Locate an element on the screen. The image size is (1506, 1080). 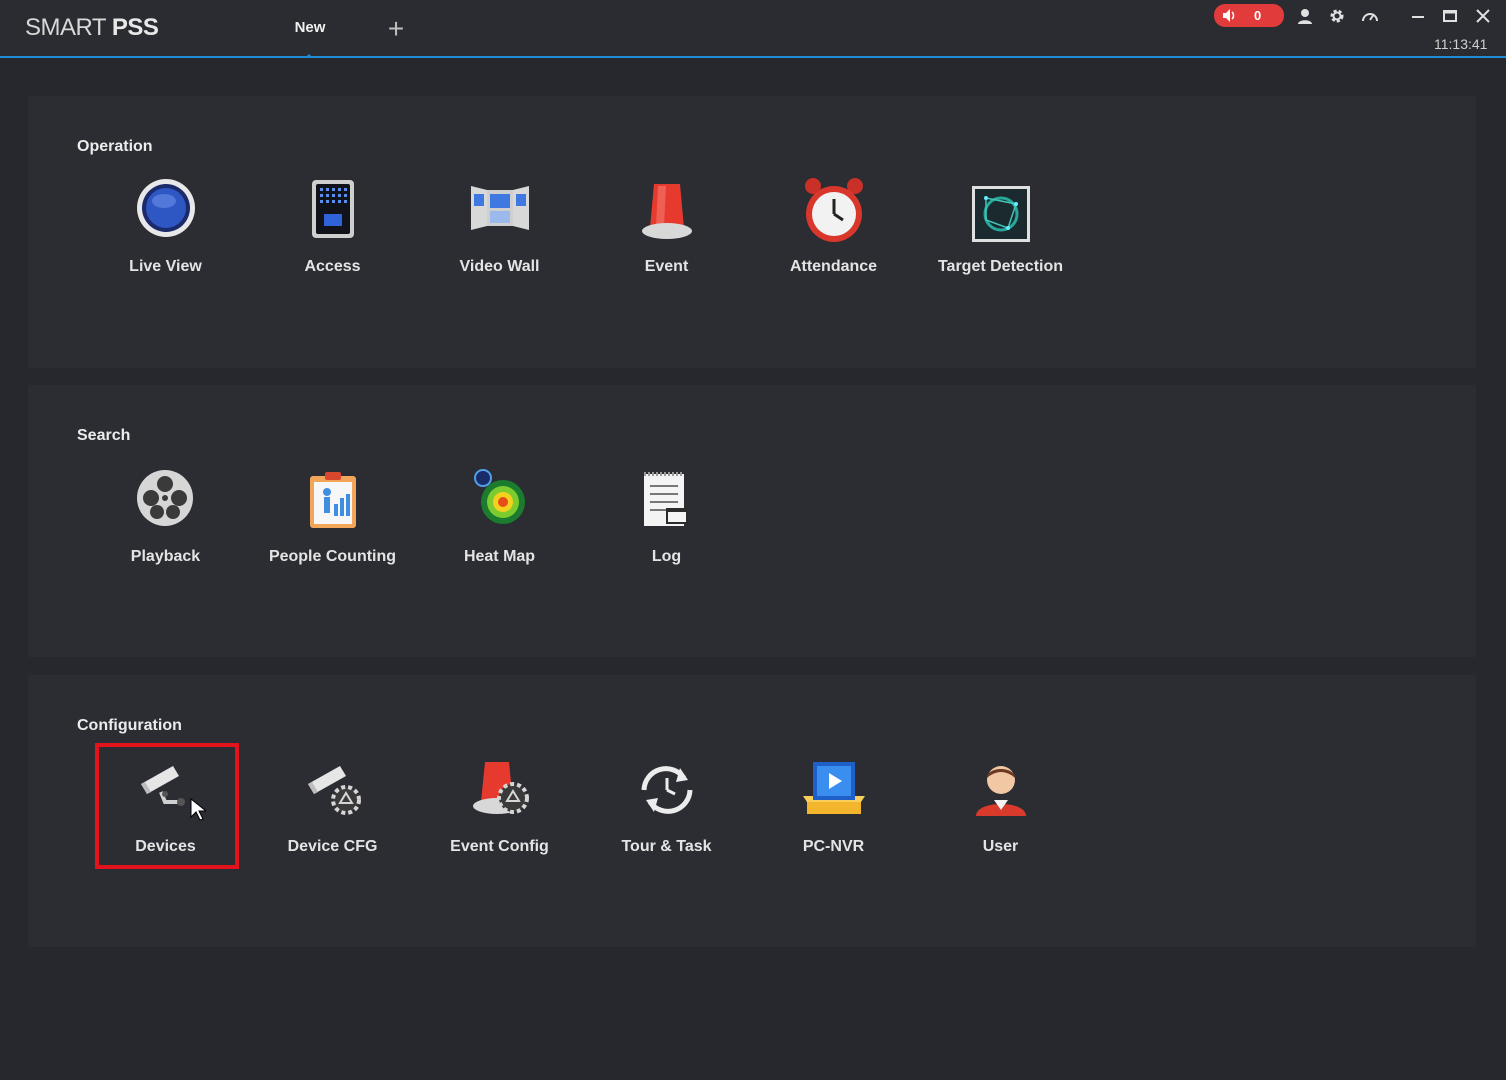
tile-video-wall: Video Wall is located at coordinates (499, 241).